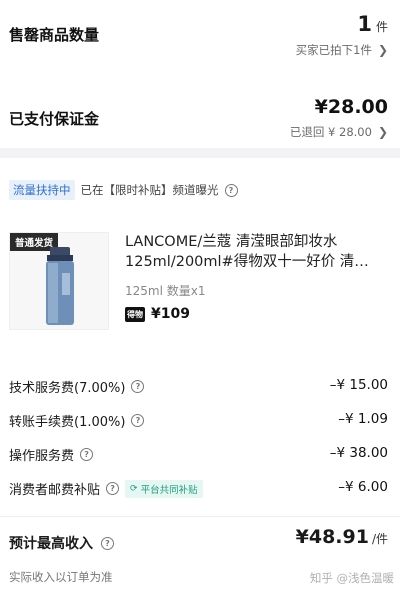 Image resolution: width=400 pixels, height=598 pixels. Describe the element at coordinates (135, 314) in the screenshot. I see `platform-icon: 得物` at that location.